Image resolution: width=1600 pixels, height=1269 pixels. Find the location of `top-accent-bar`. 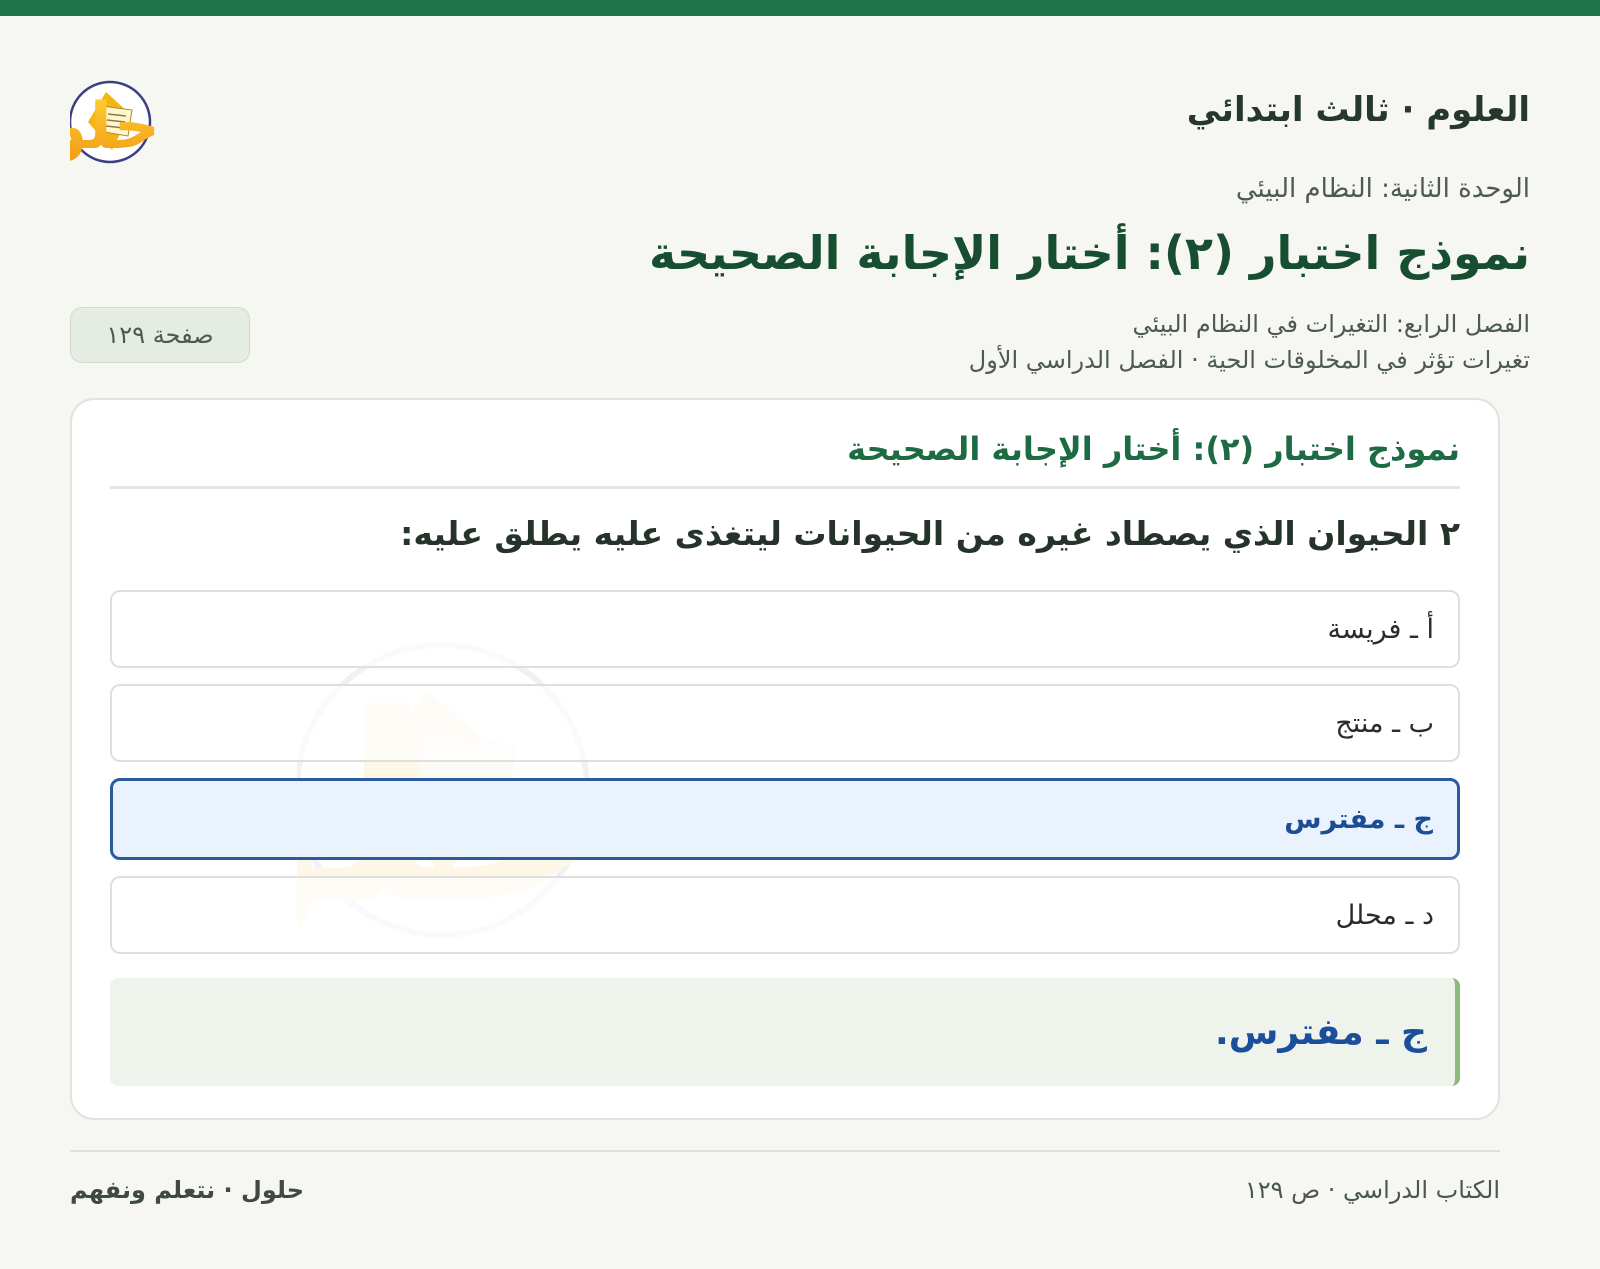

top-accent-bar is located at coordinates (800, 8).